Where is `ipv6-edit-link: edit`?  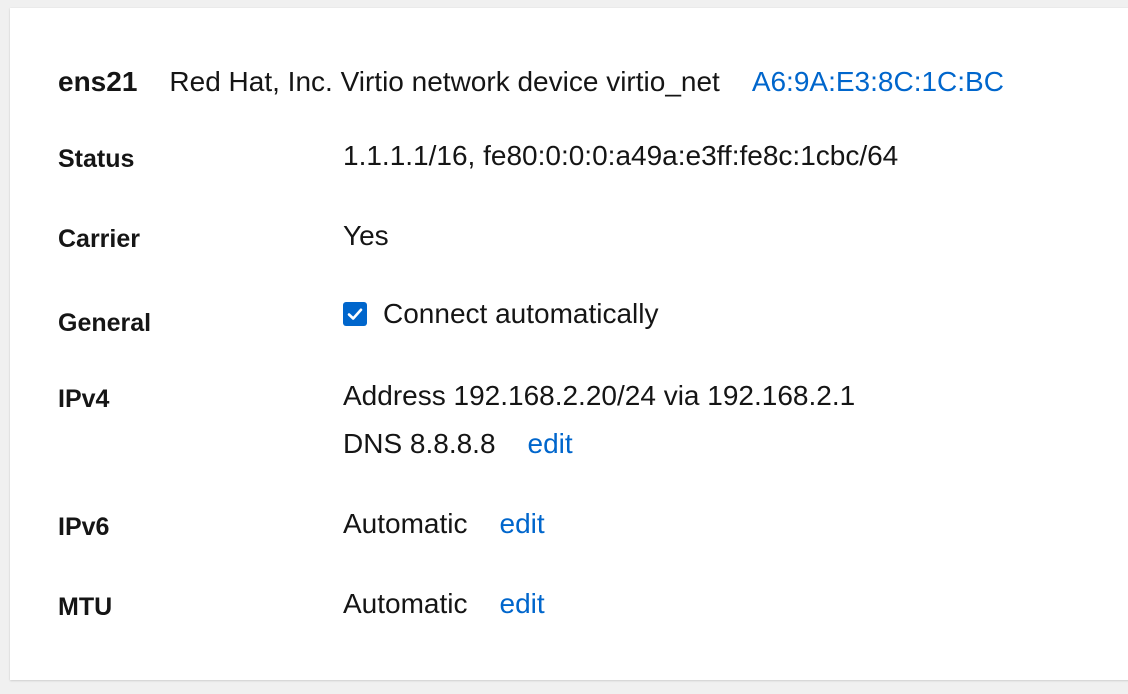 ipv6-edit-link: edit is located at coordinates (522, 523).